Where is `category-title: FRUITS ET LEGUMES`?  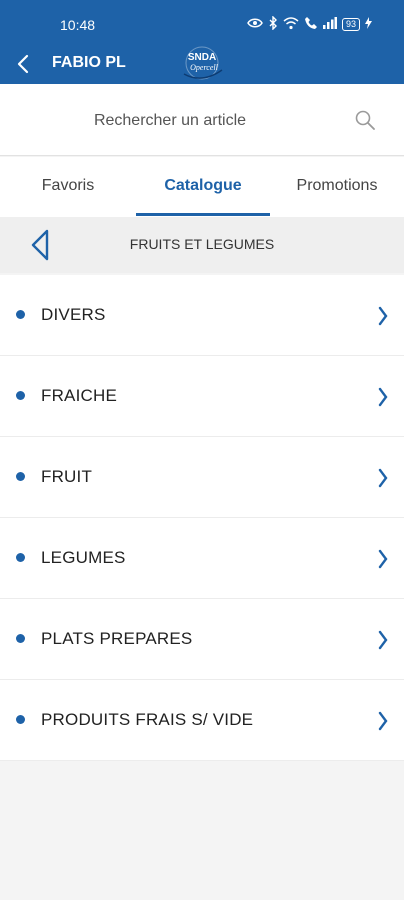 category-title: FRUITS ET LEGUMES is located at coordinates (202, 244).